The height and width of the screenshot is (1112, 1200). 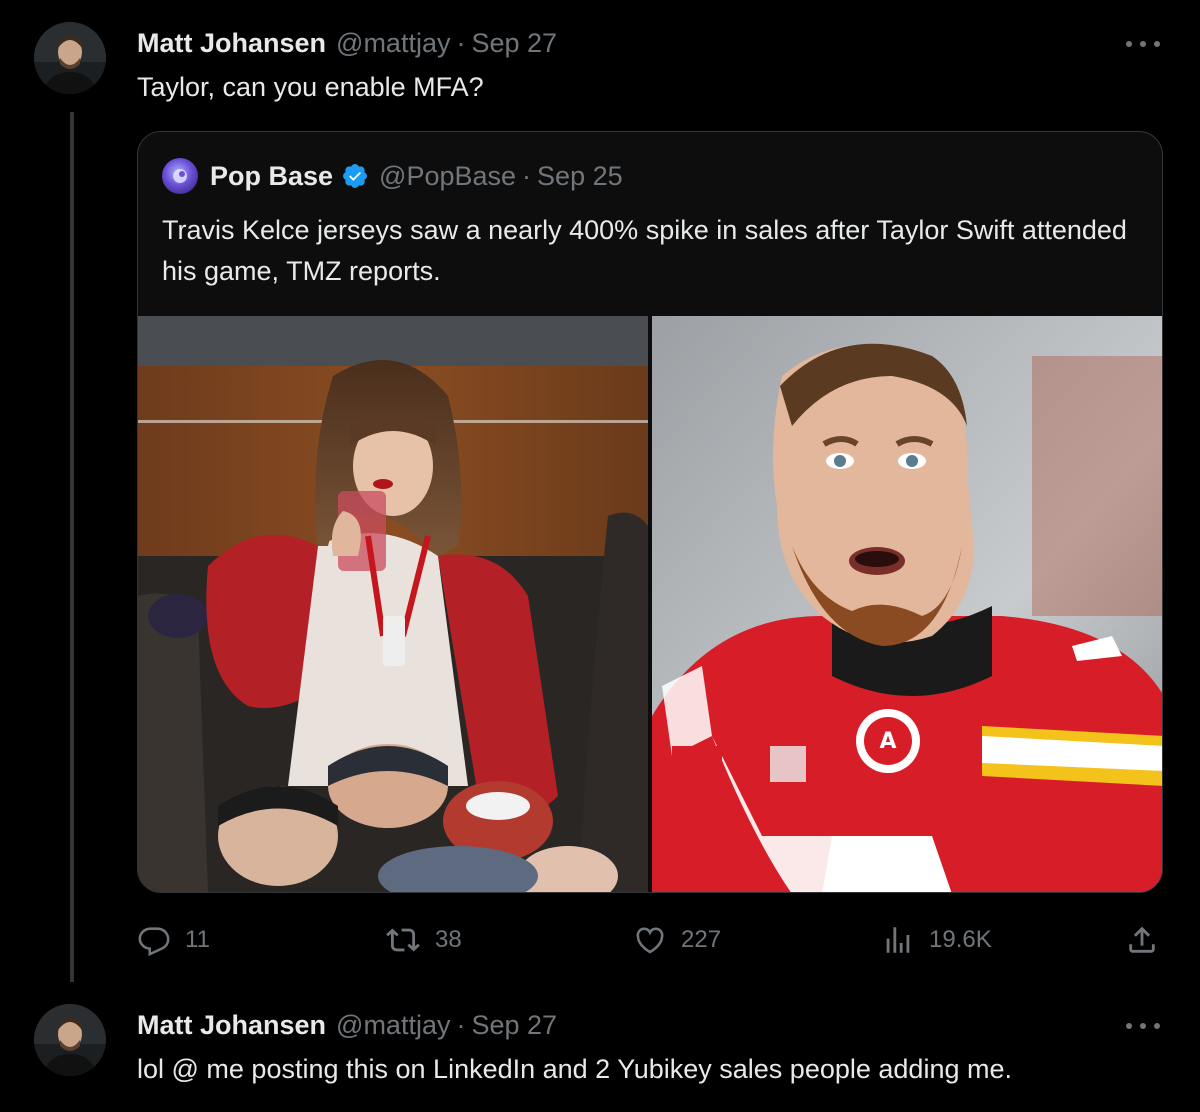 I want to click on tweet-actions: 11 38 227 19.6K, so click(x=650, y=940).